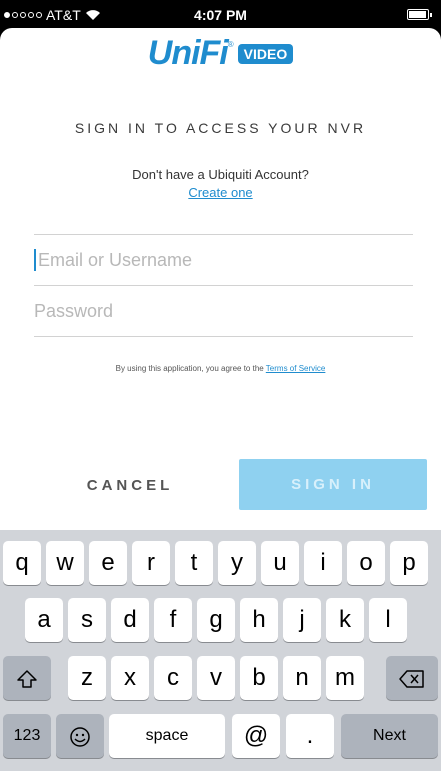 The image size is (441, 771). I want to click on logo-registered: ®, so click(230, 44).